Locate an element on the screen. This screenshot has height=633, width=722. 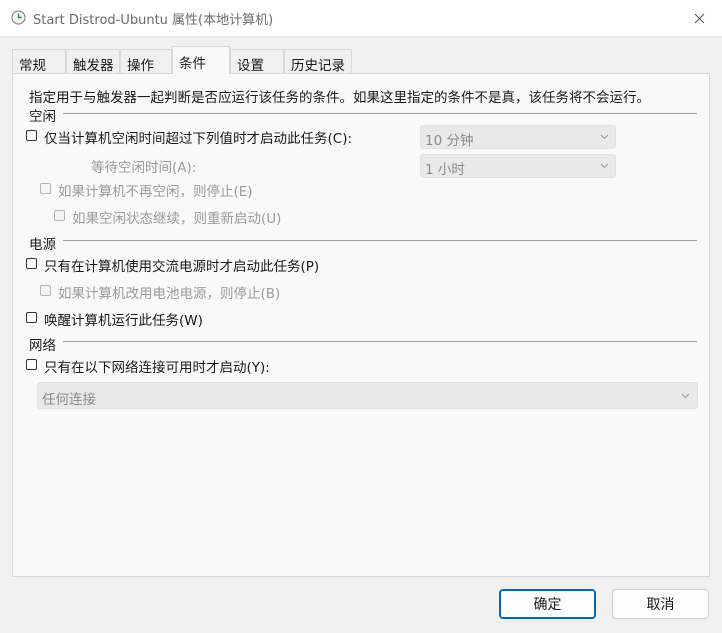
close-icon is located at coordinates (699, 18).